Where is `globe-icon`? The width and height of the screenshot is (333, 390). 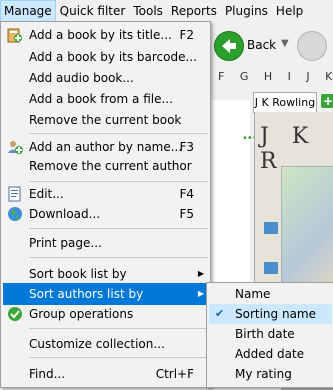 globe-icon is located at coordinates (15, 214).